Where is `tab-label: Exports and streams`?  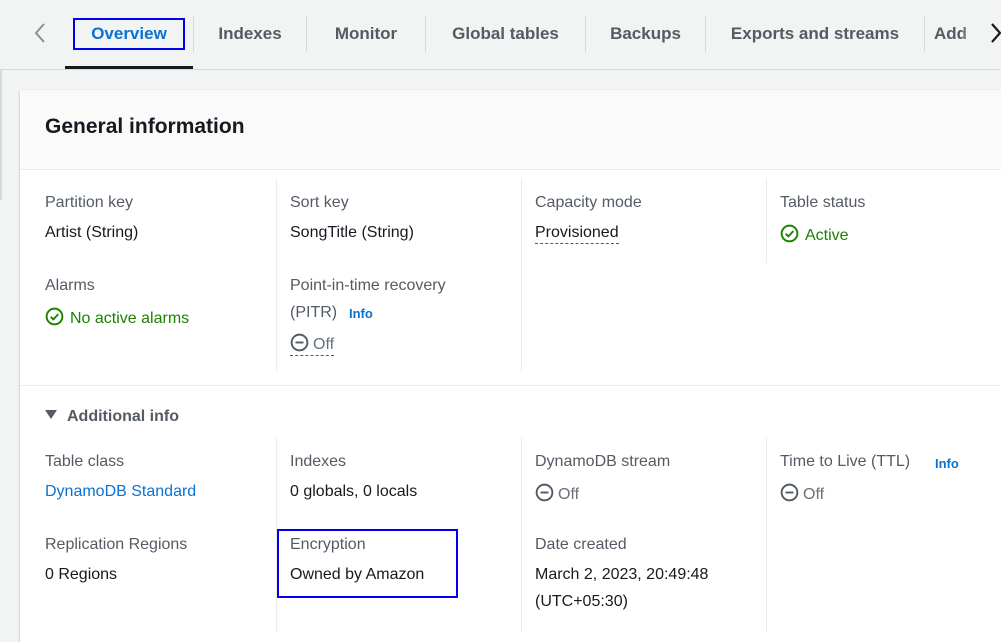 tab-label: Exports and streams is located at coordinates (815, 33).